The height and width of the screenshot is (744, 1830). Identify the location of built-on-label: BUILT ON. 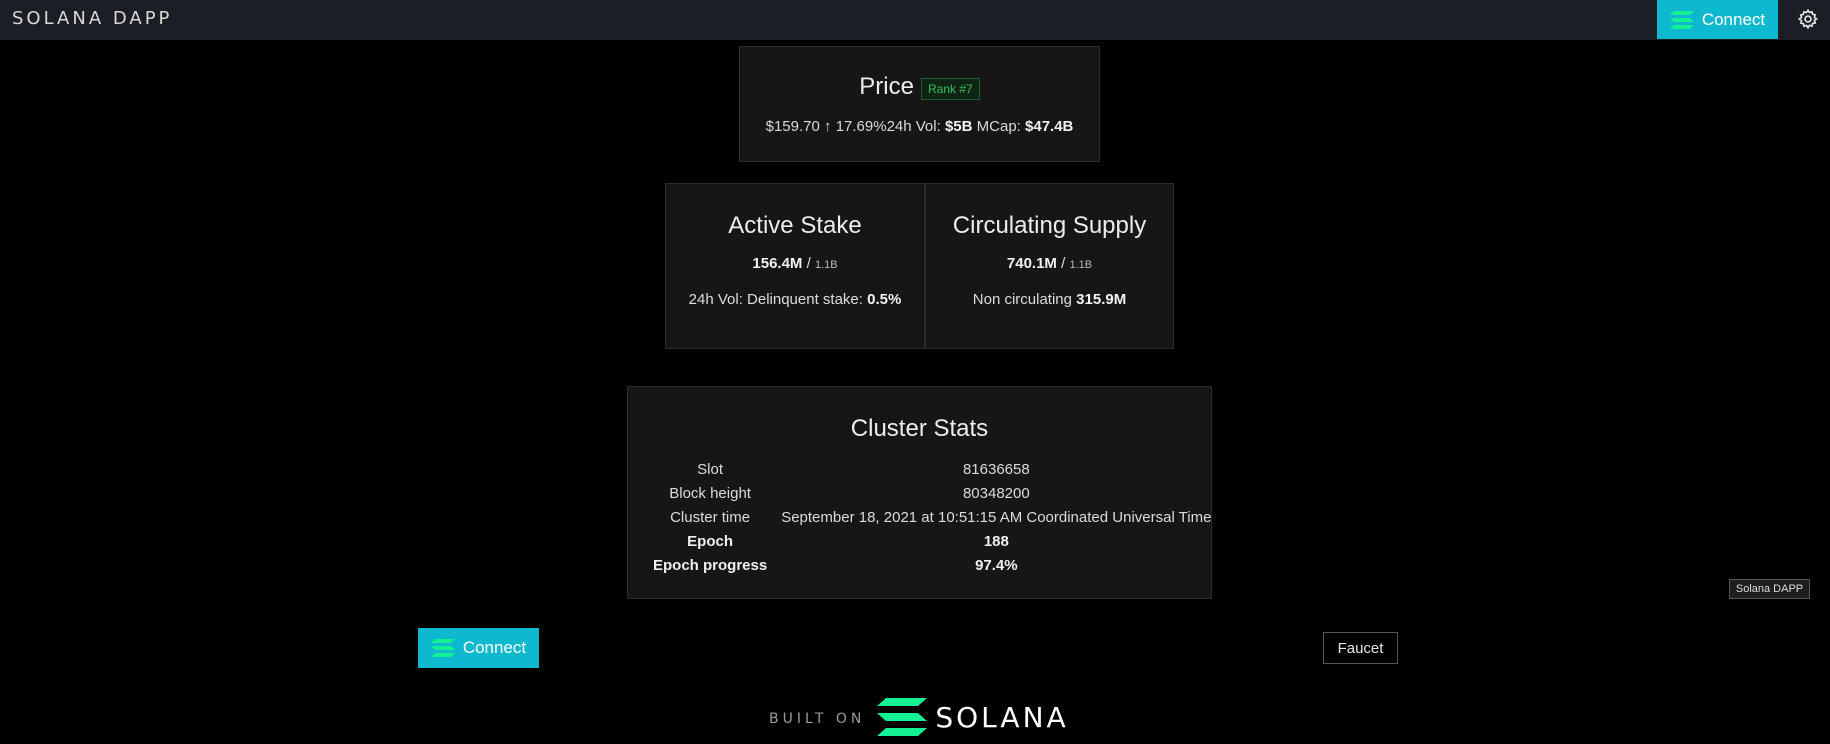
(817, 719).